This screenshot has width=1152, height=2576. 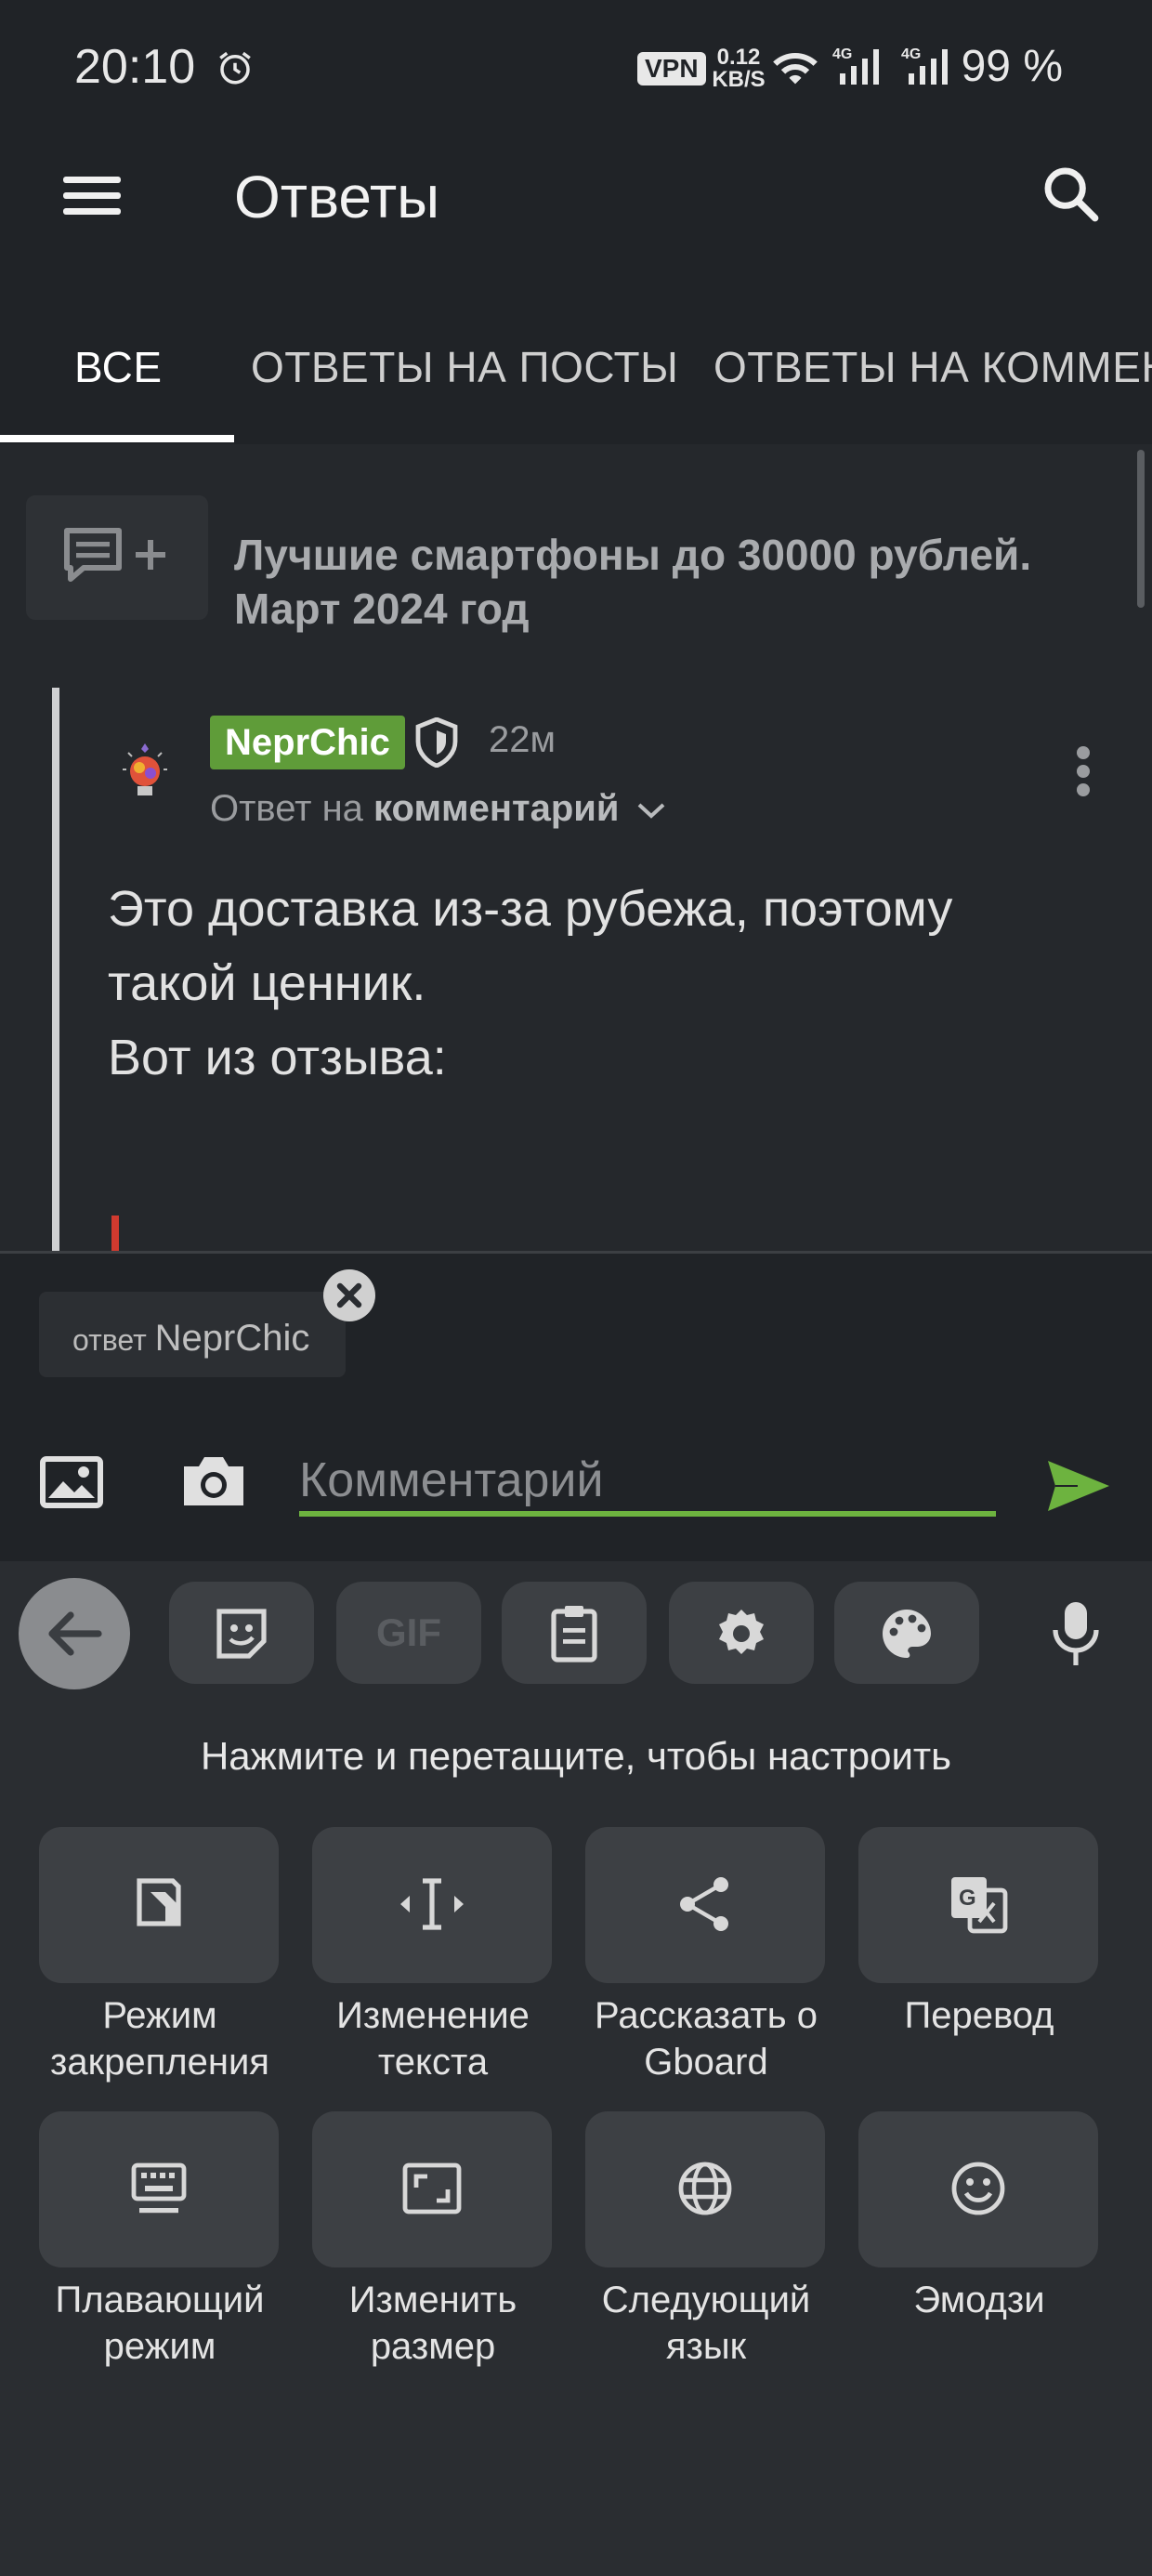 I want to click on post-comment-add-button, so click(x=117, y=557).